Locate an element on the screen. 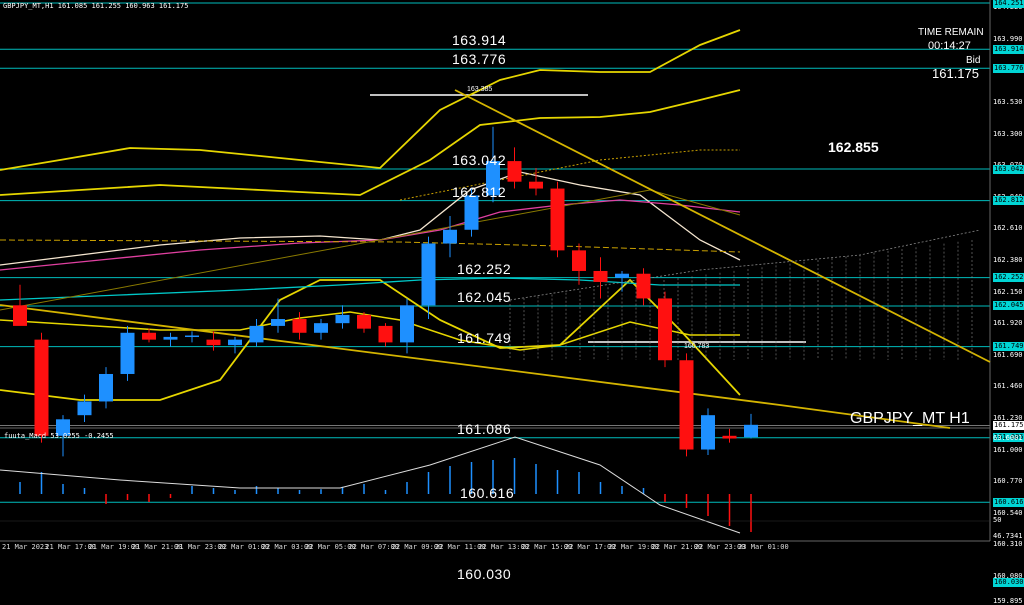 This screenshot has width=1024, height=605. big-price-label: 162.855 is located at coordinates (853, 147).